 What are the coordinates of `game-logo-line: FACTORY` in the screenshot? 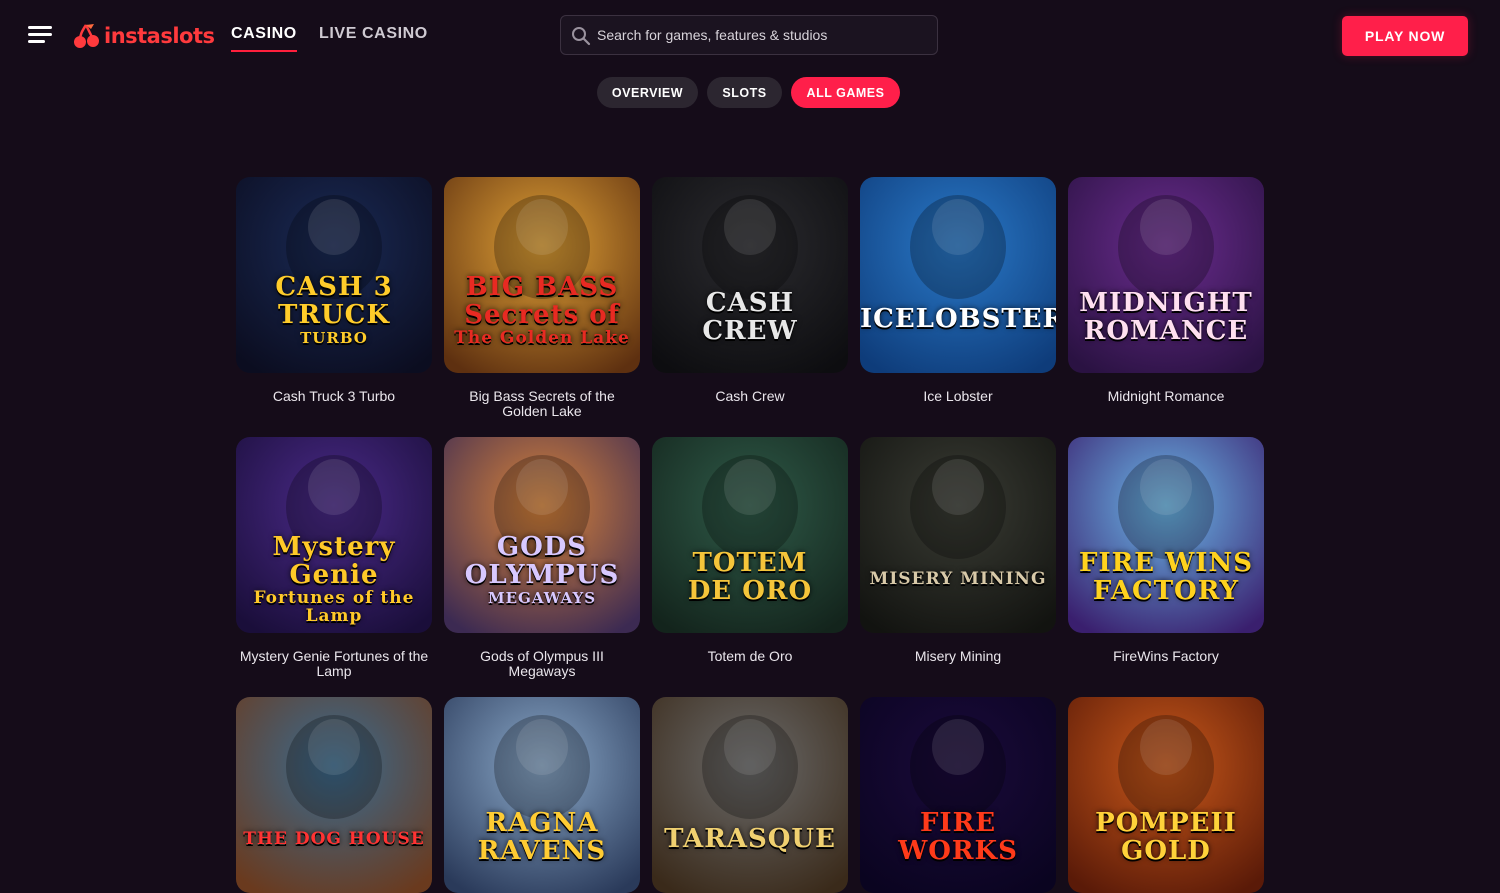 It's located at (1166, 591).